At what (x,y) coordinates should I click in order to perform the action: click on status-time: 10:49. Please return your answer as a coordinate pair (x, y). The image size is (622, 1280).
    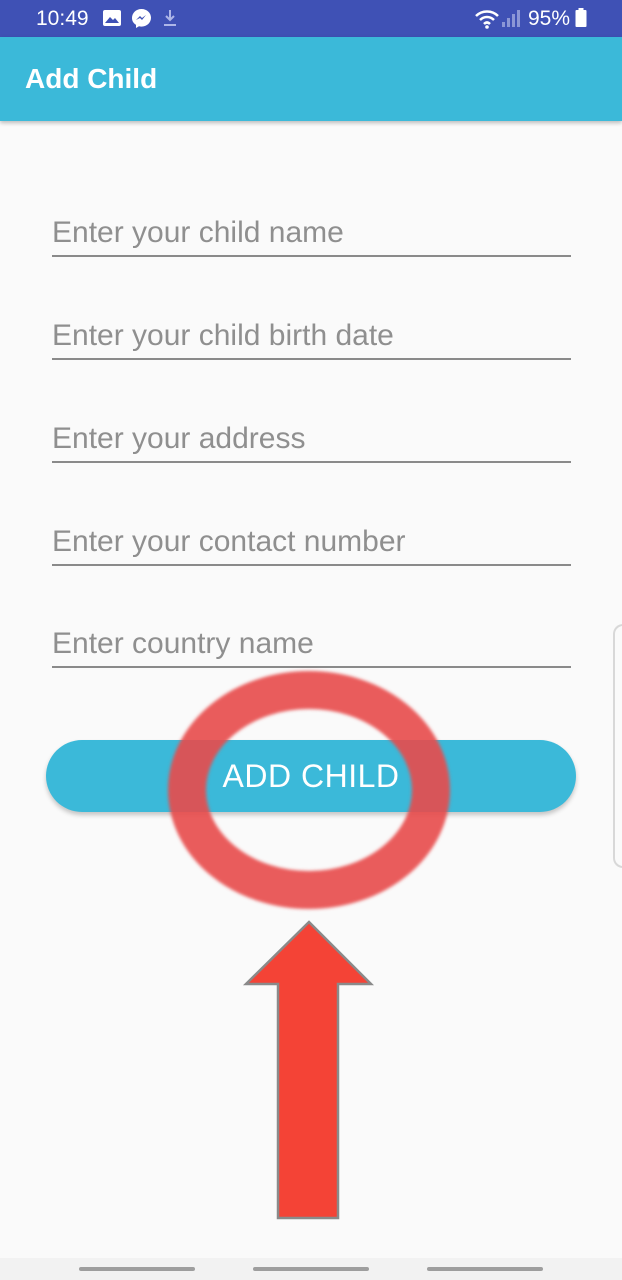
    Looking at the image, I should click on (62, 18).